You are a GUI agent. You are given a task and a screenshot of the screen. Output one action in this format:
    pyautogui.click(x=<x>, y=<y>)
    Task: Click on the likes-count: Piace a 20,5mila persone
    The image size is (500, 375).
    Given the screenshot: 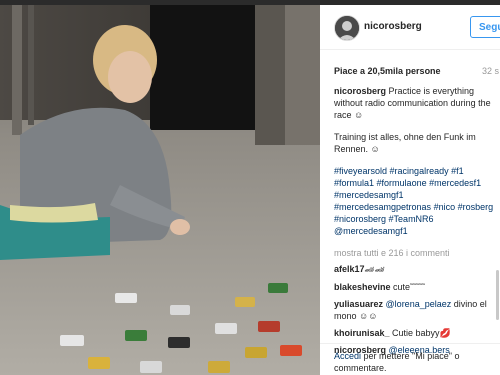 What is the action you would take?
    pyautogui.click(x=387, y=71)
    